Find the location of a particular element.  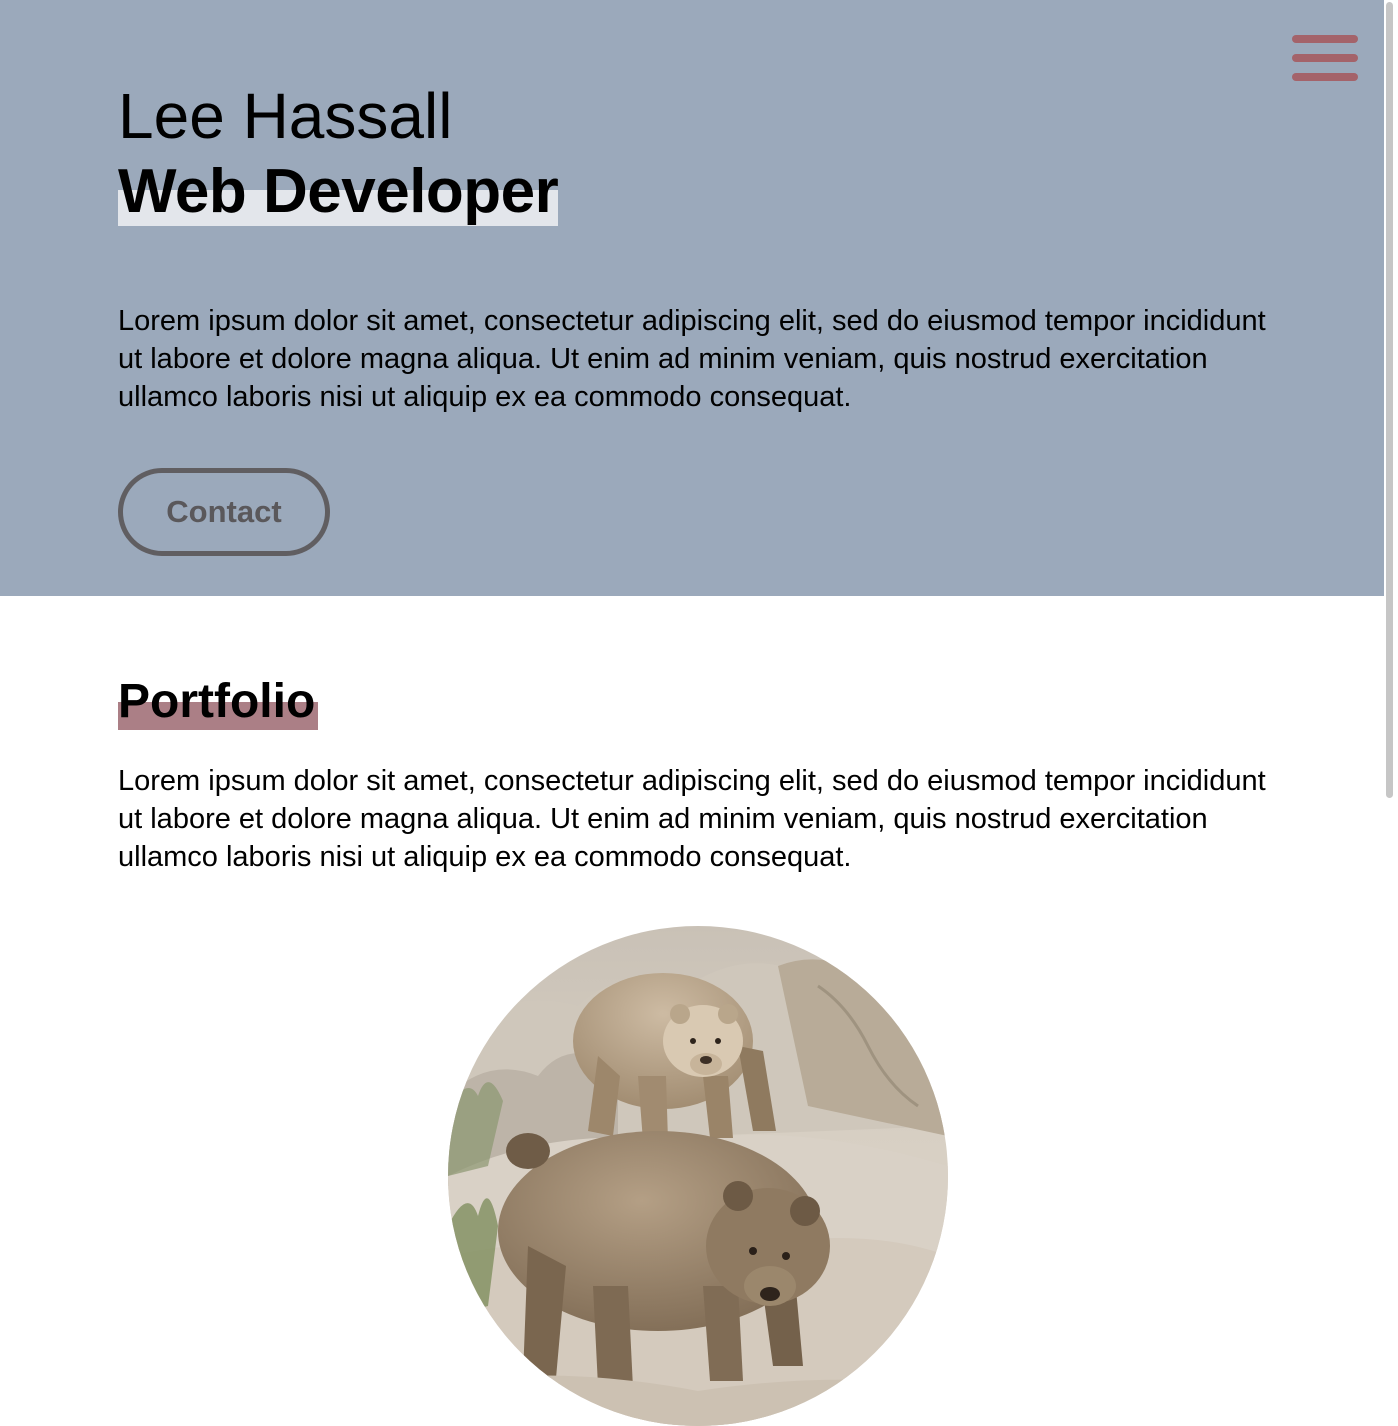

bears-image-illustration is located at coordinates (698, 1176).